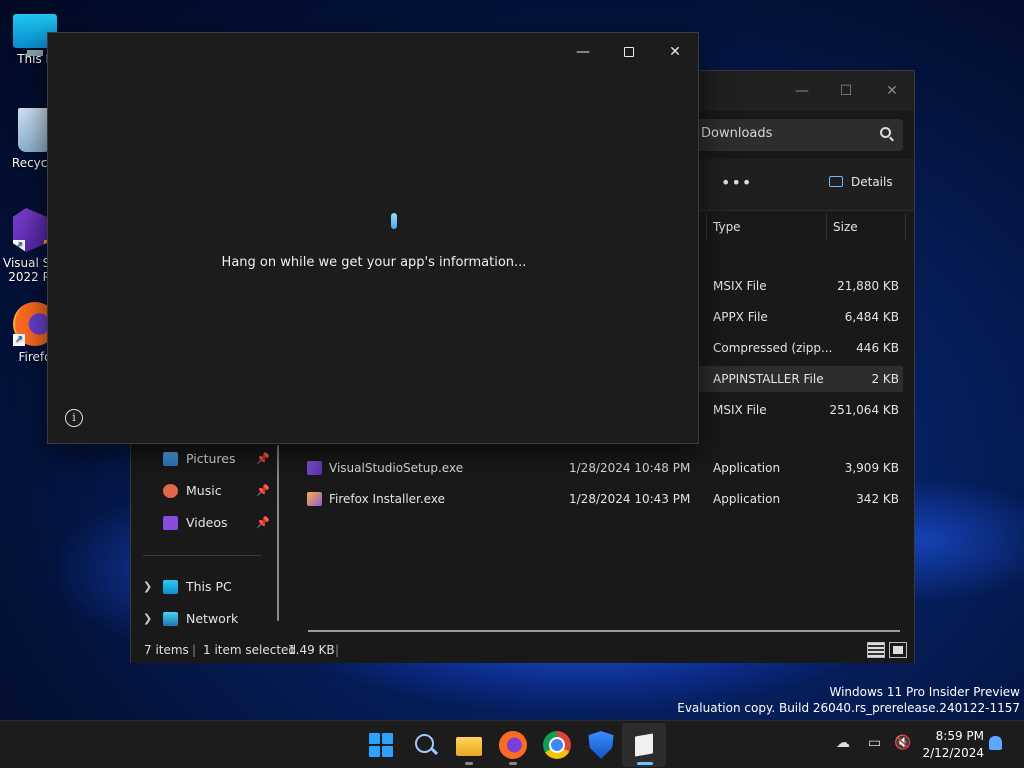 The image size is (1024, 768). Describe the element at coordinates (959, 736) in the screenshot. I see `clock-time: 8:59 PM` at that location.